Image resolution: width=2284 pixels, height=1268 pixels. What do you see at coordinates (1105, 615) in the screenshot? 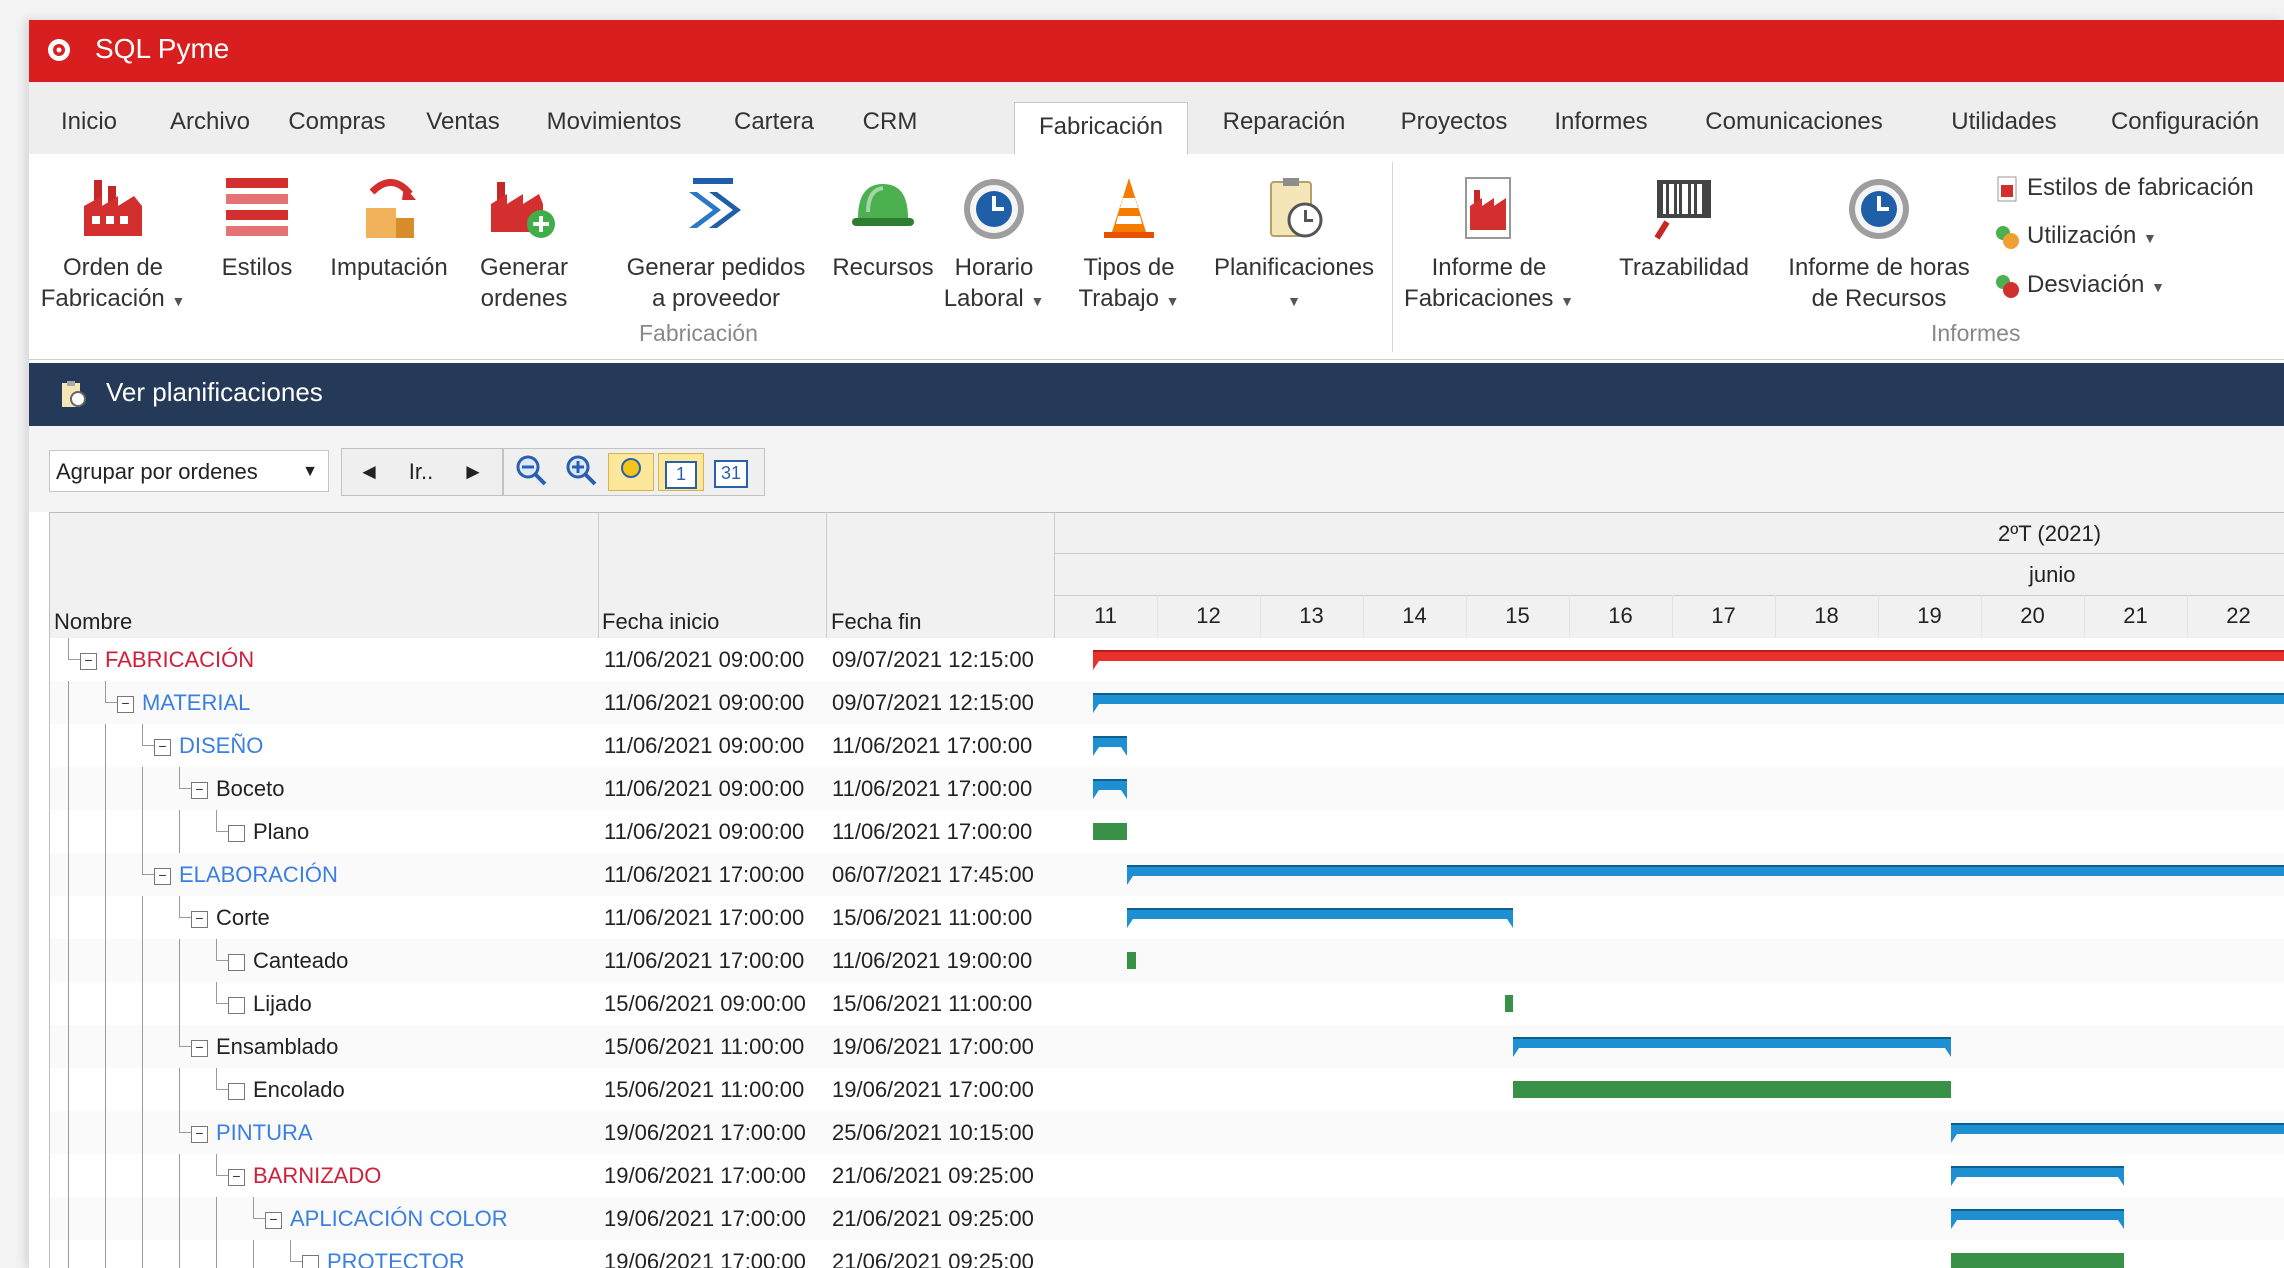
I see `timeline-day-label: 11` at bounding box center [1105, 615].